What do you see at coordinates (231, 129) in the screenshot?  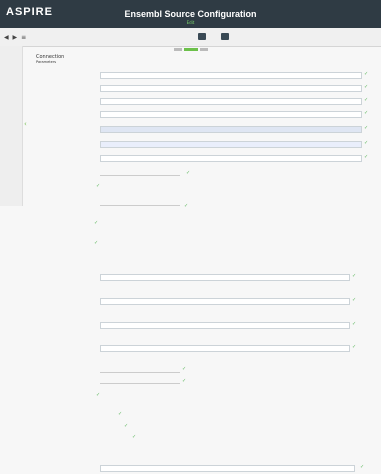 I see `select-field` at bounding box center [231, 129].